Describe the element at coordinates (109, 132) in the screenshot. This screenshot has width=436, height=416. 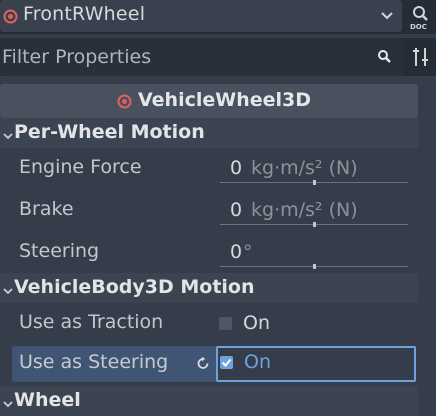
I see `section-title: Per-Wheel Motion` at that location.